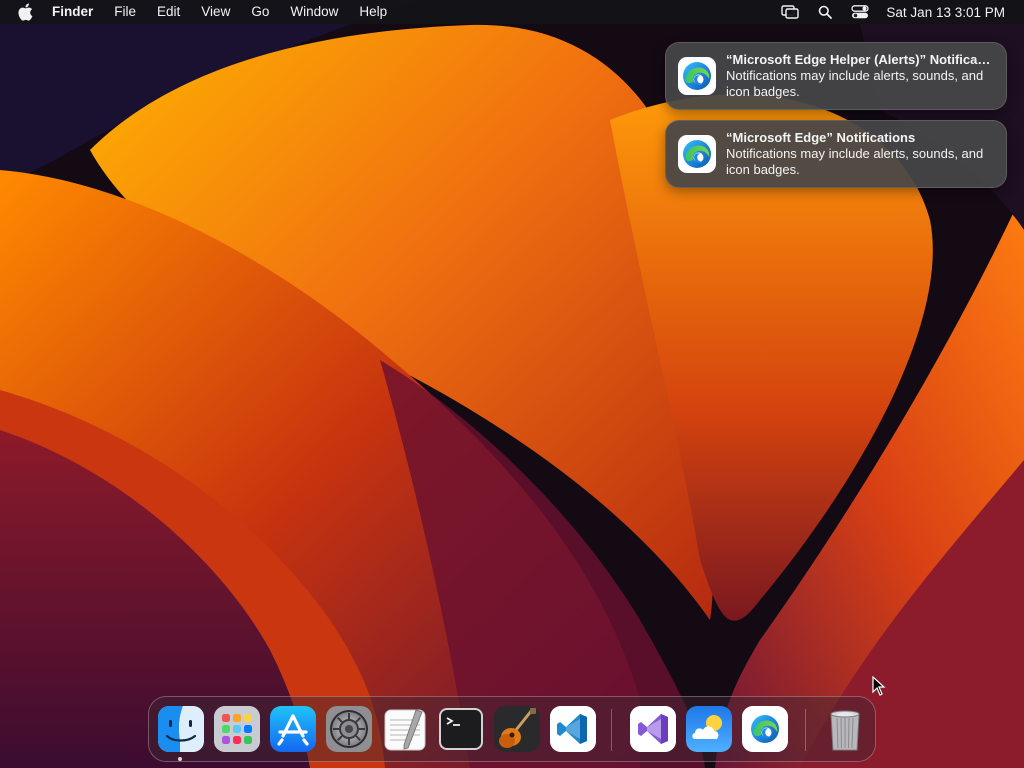 The image size is (1024, 768). I want to click on notification-title: “Microsoft Edge” Notifications, so click(821, 137).